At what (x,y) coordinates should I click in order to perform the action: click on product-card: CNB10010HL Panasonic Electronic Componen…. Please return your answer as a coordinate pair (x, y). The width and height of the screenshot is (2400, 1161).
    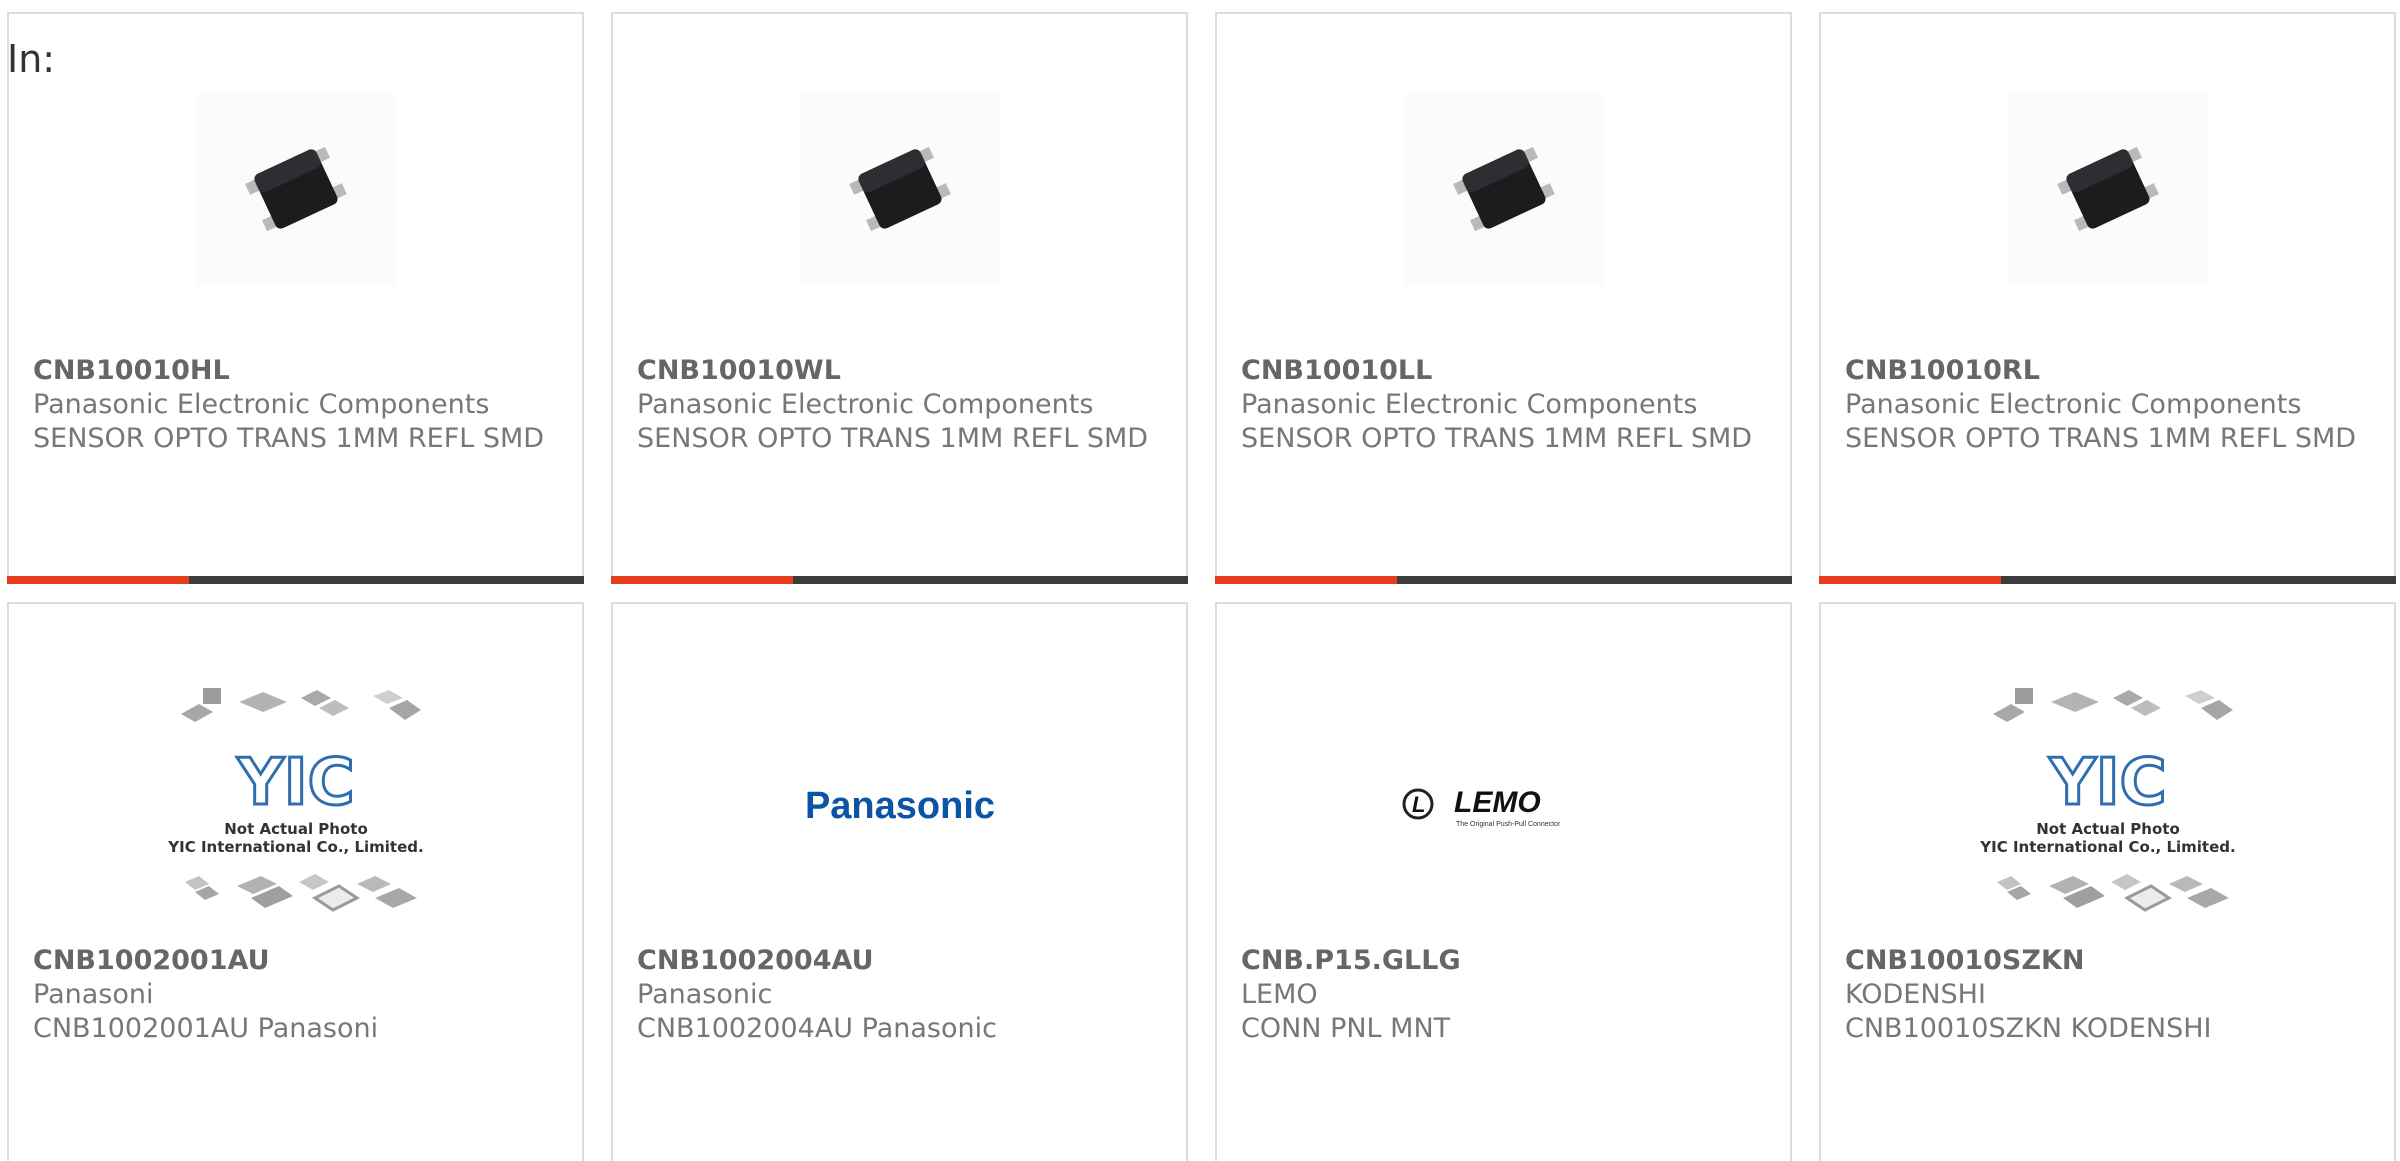
    Looking at the image, I should click on (295, 298).